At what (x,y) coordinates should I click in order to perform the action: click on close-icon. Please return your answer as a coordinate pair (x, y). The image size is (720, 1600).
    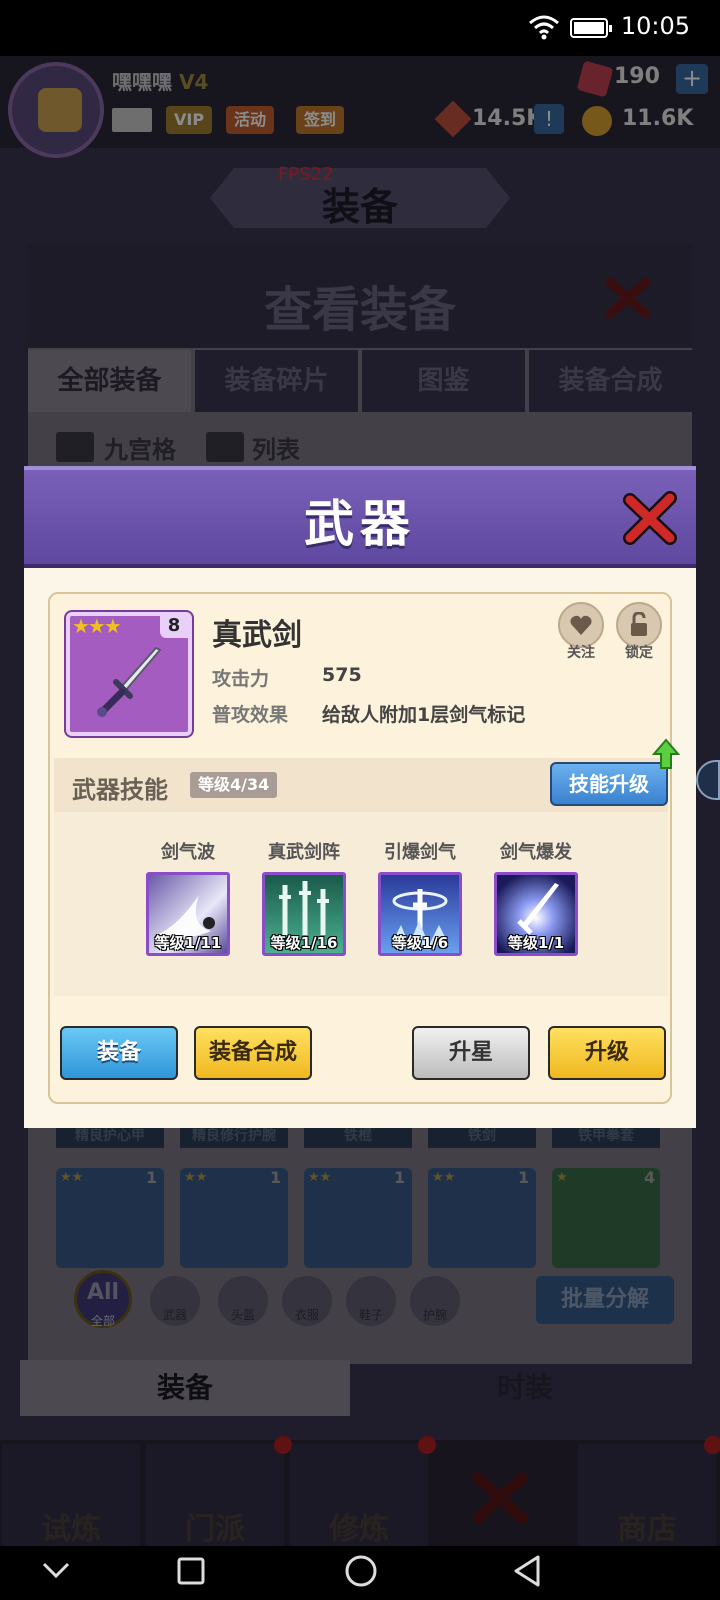
    Looking at the image, I should click on (650, 518).